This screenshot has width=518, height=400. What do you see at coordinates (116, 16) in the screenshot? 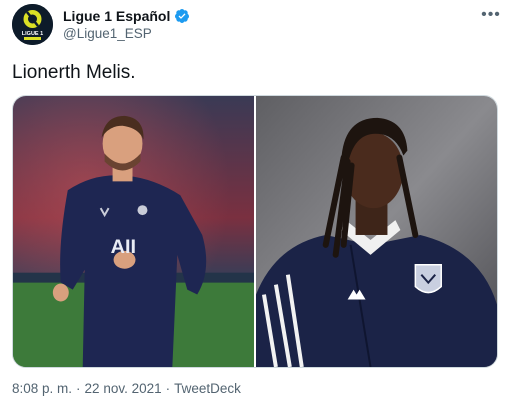
I see `display-name: Ligue 1 Español` at bounding box center [116, 16].